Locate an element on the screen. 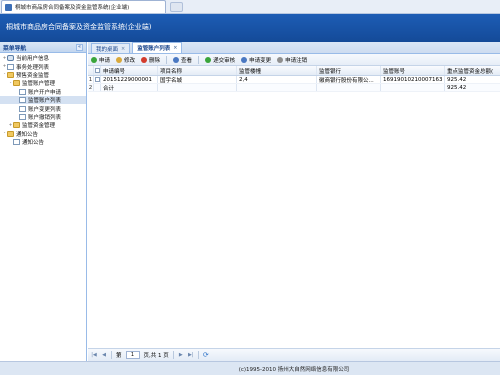  page-number-input: 1 is located at coordinates (132, 355).